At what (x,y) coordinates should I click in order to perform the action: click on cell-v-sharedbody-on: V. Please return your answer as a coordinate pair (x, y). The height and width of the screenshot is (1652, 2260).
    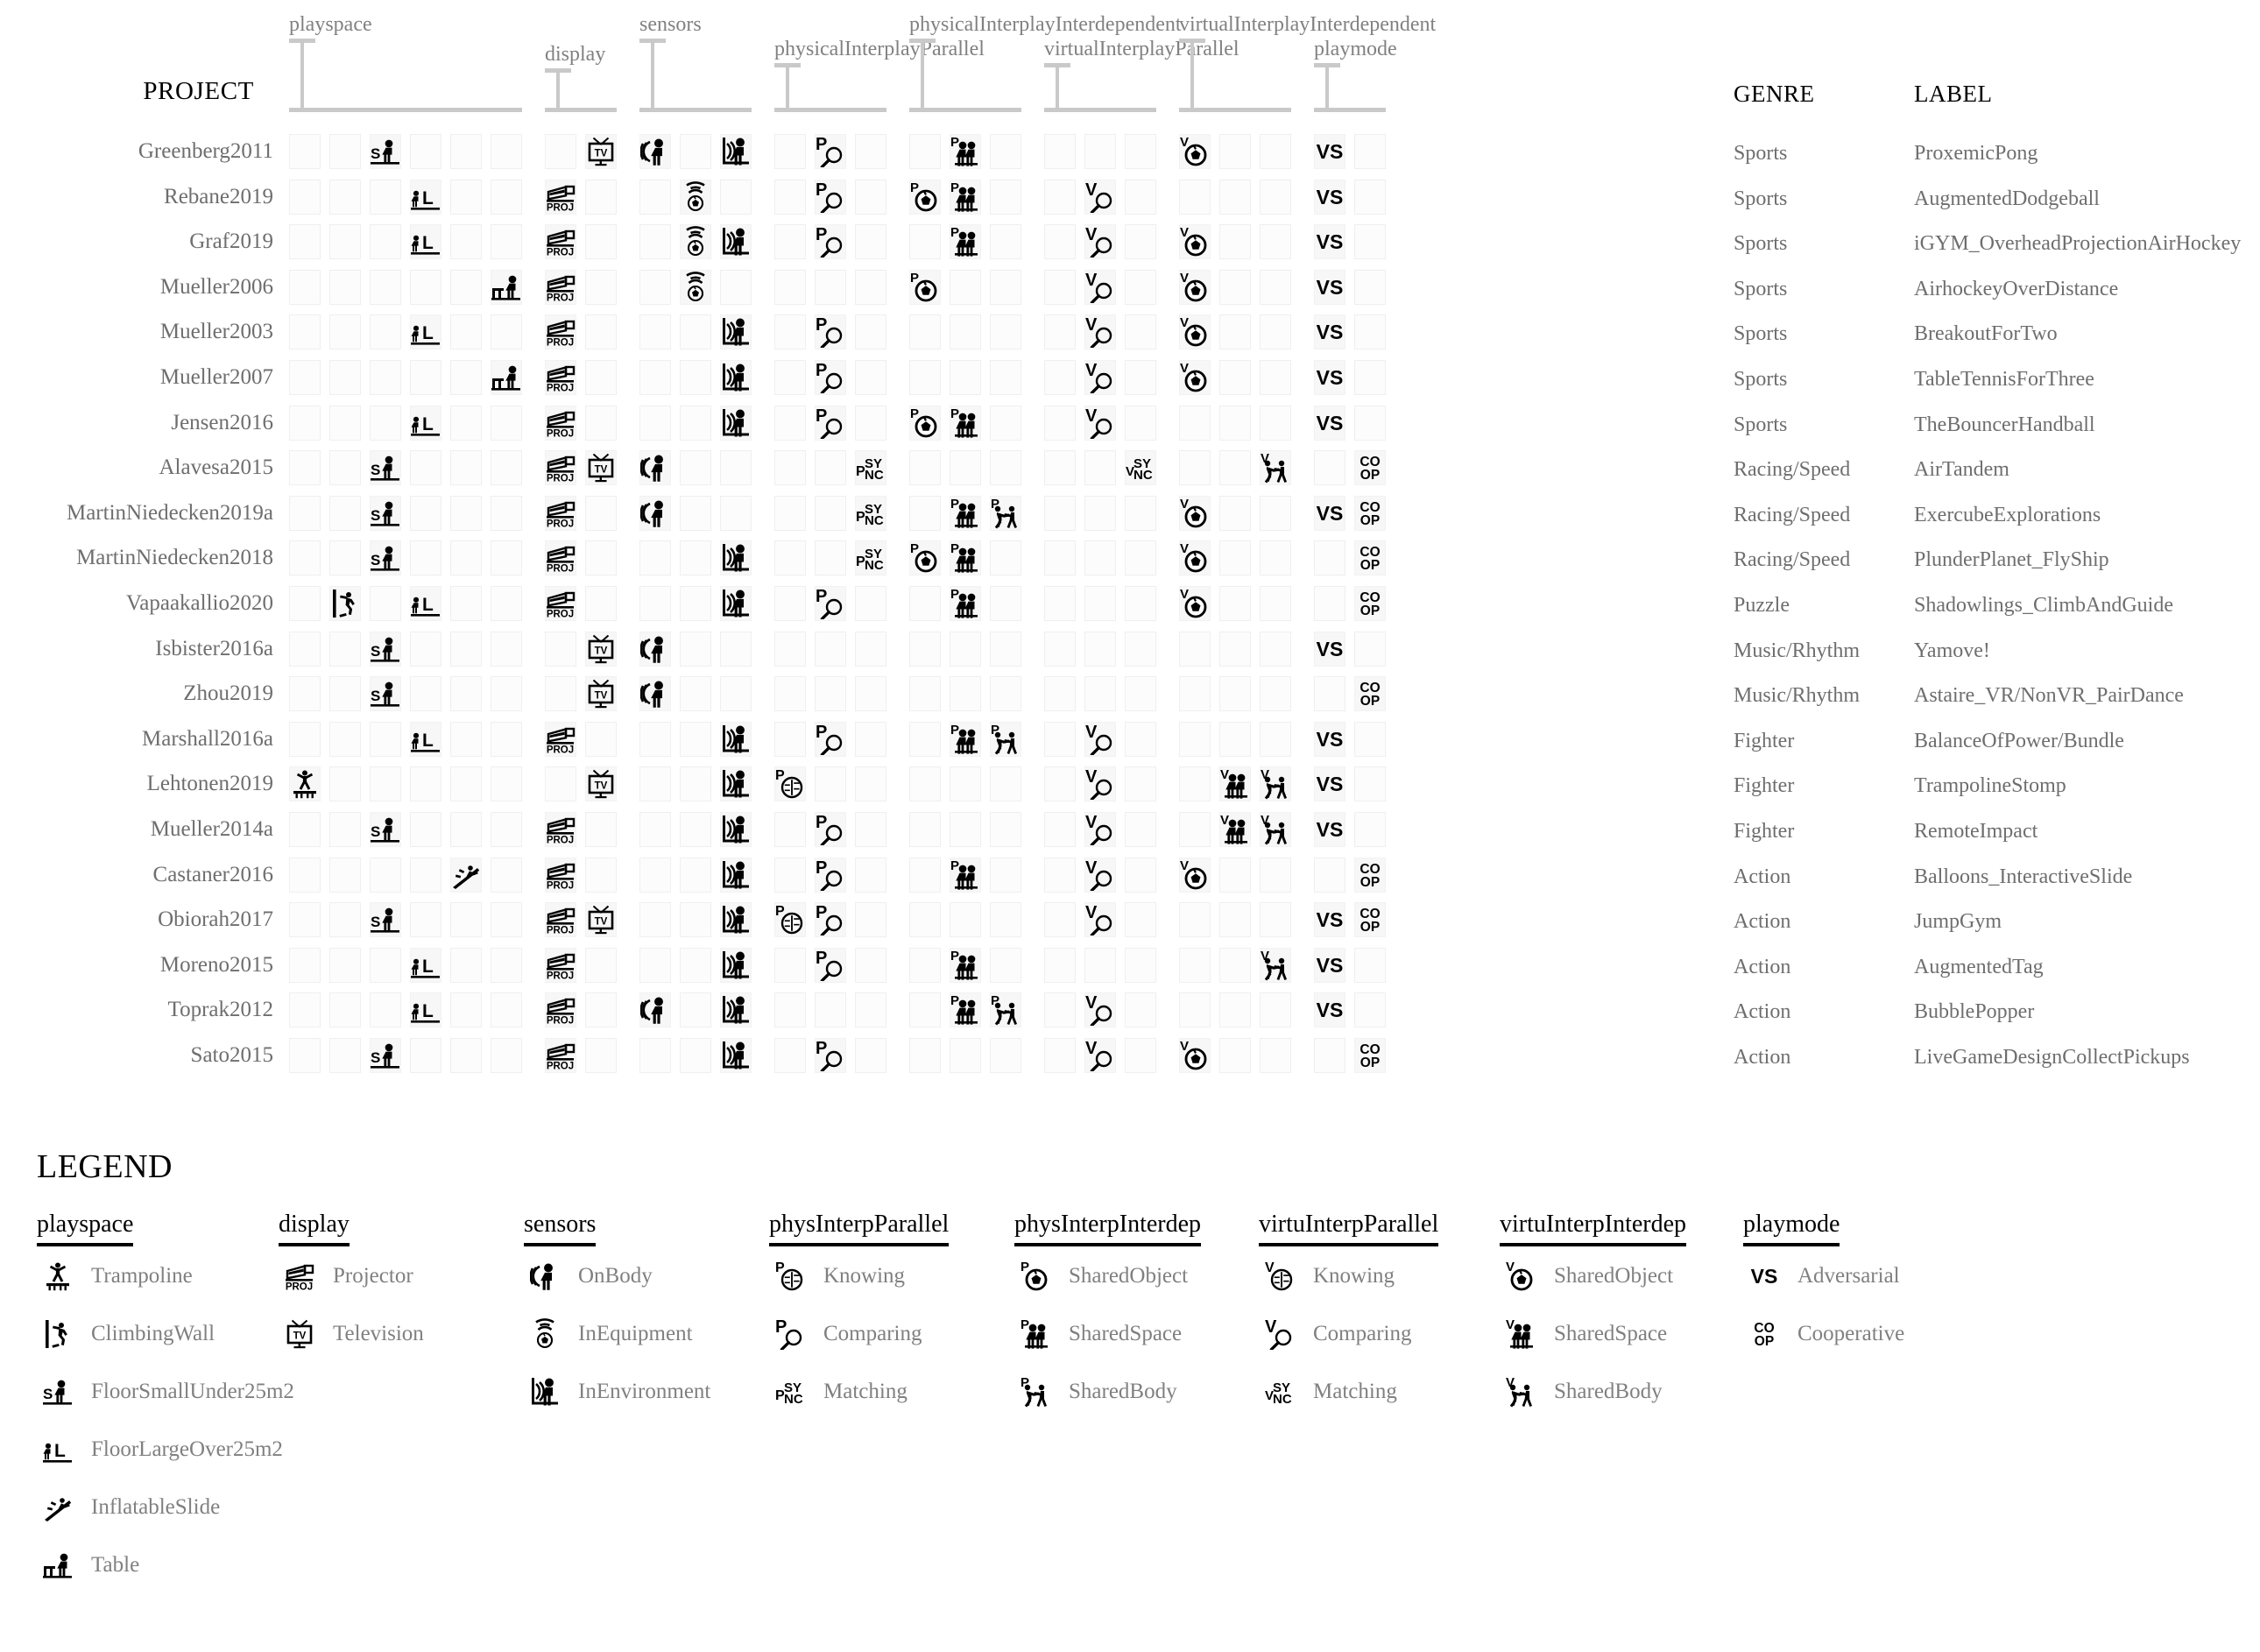
    Looking at the image, I should click on (1275, 784).